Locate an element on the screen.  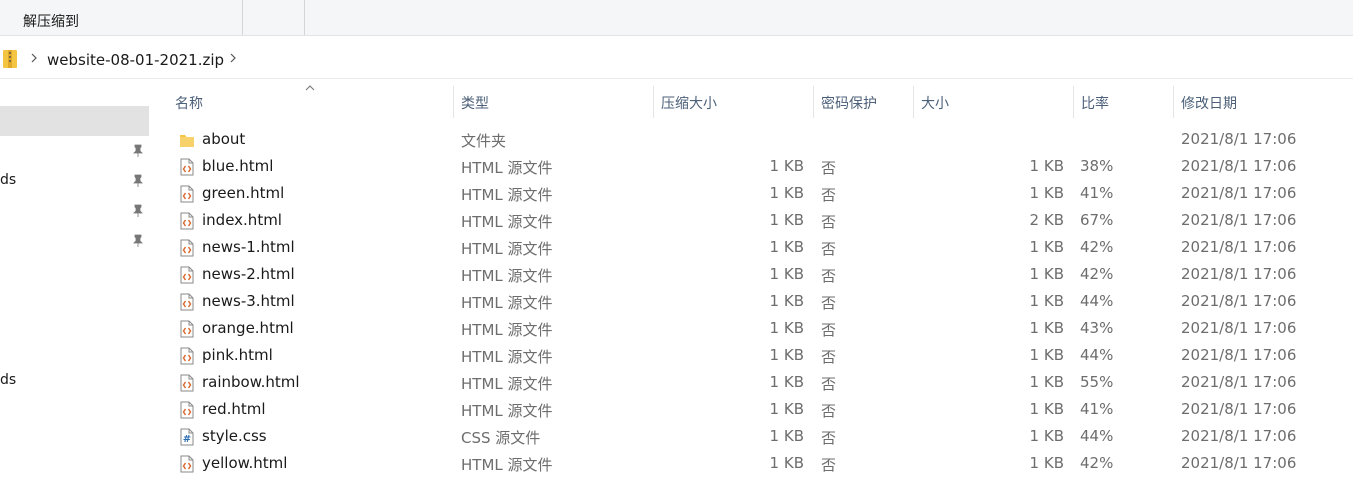
file-ratio: 41% is located at coordinates (1097, 193).